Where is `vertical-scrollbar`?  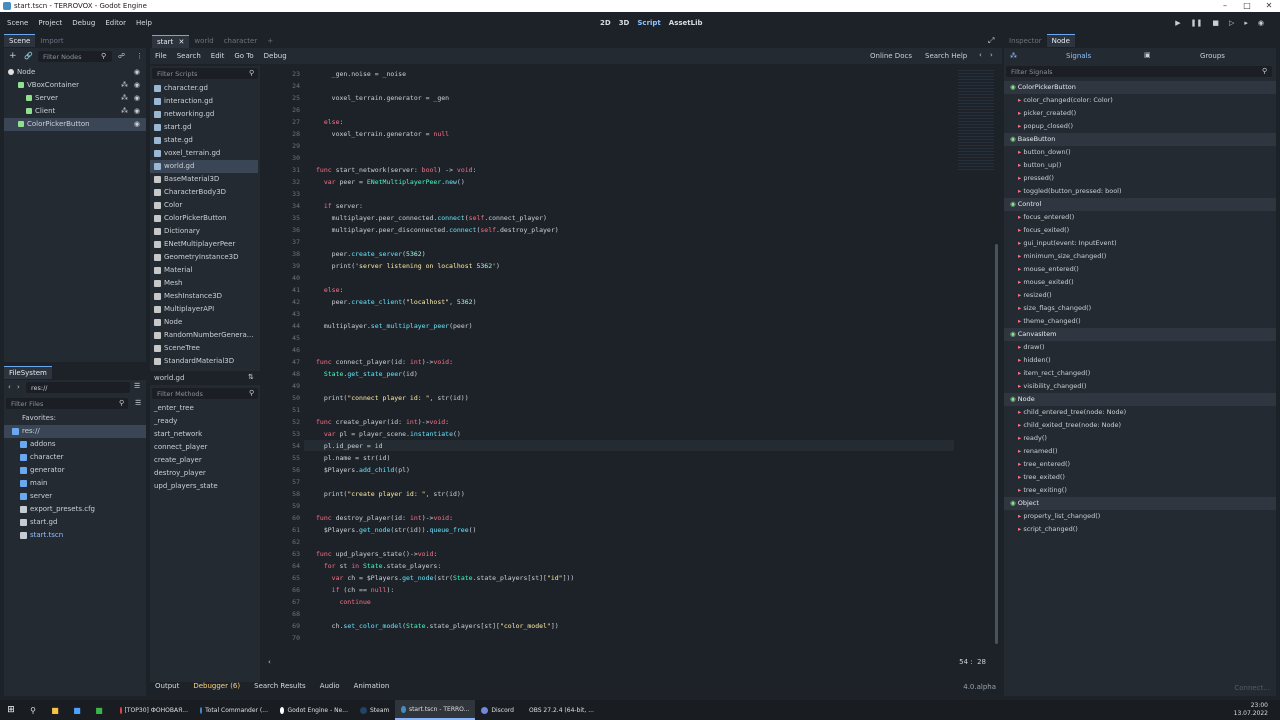
vertical-scrollbar is located at coordinates (996, 444).